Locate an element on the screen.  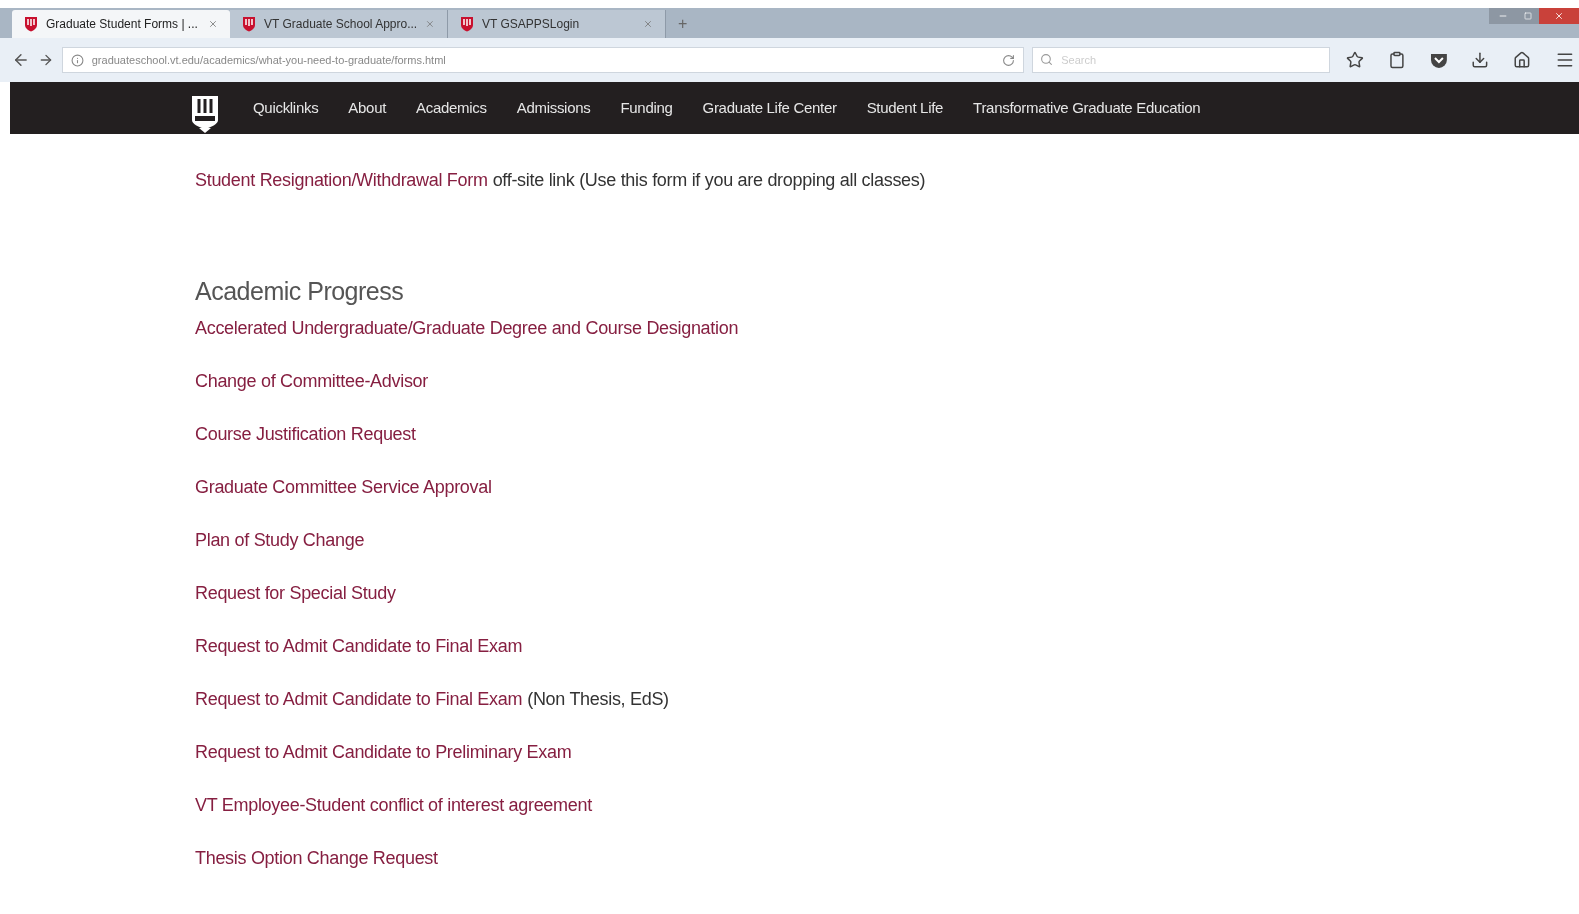
download-icon is located at coordinates (1480, 60).